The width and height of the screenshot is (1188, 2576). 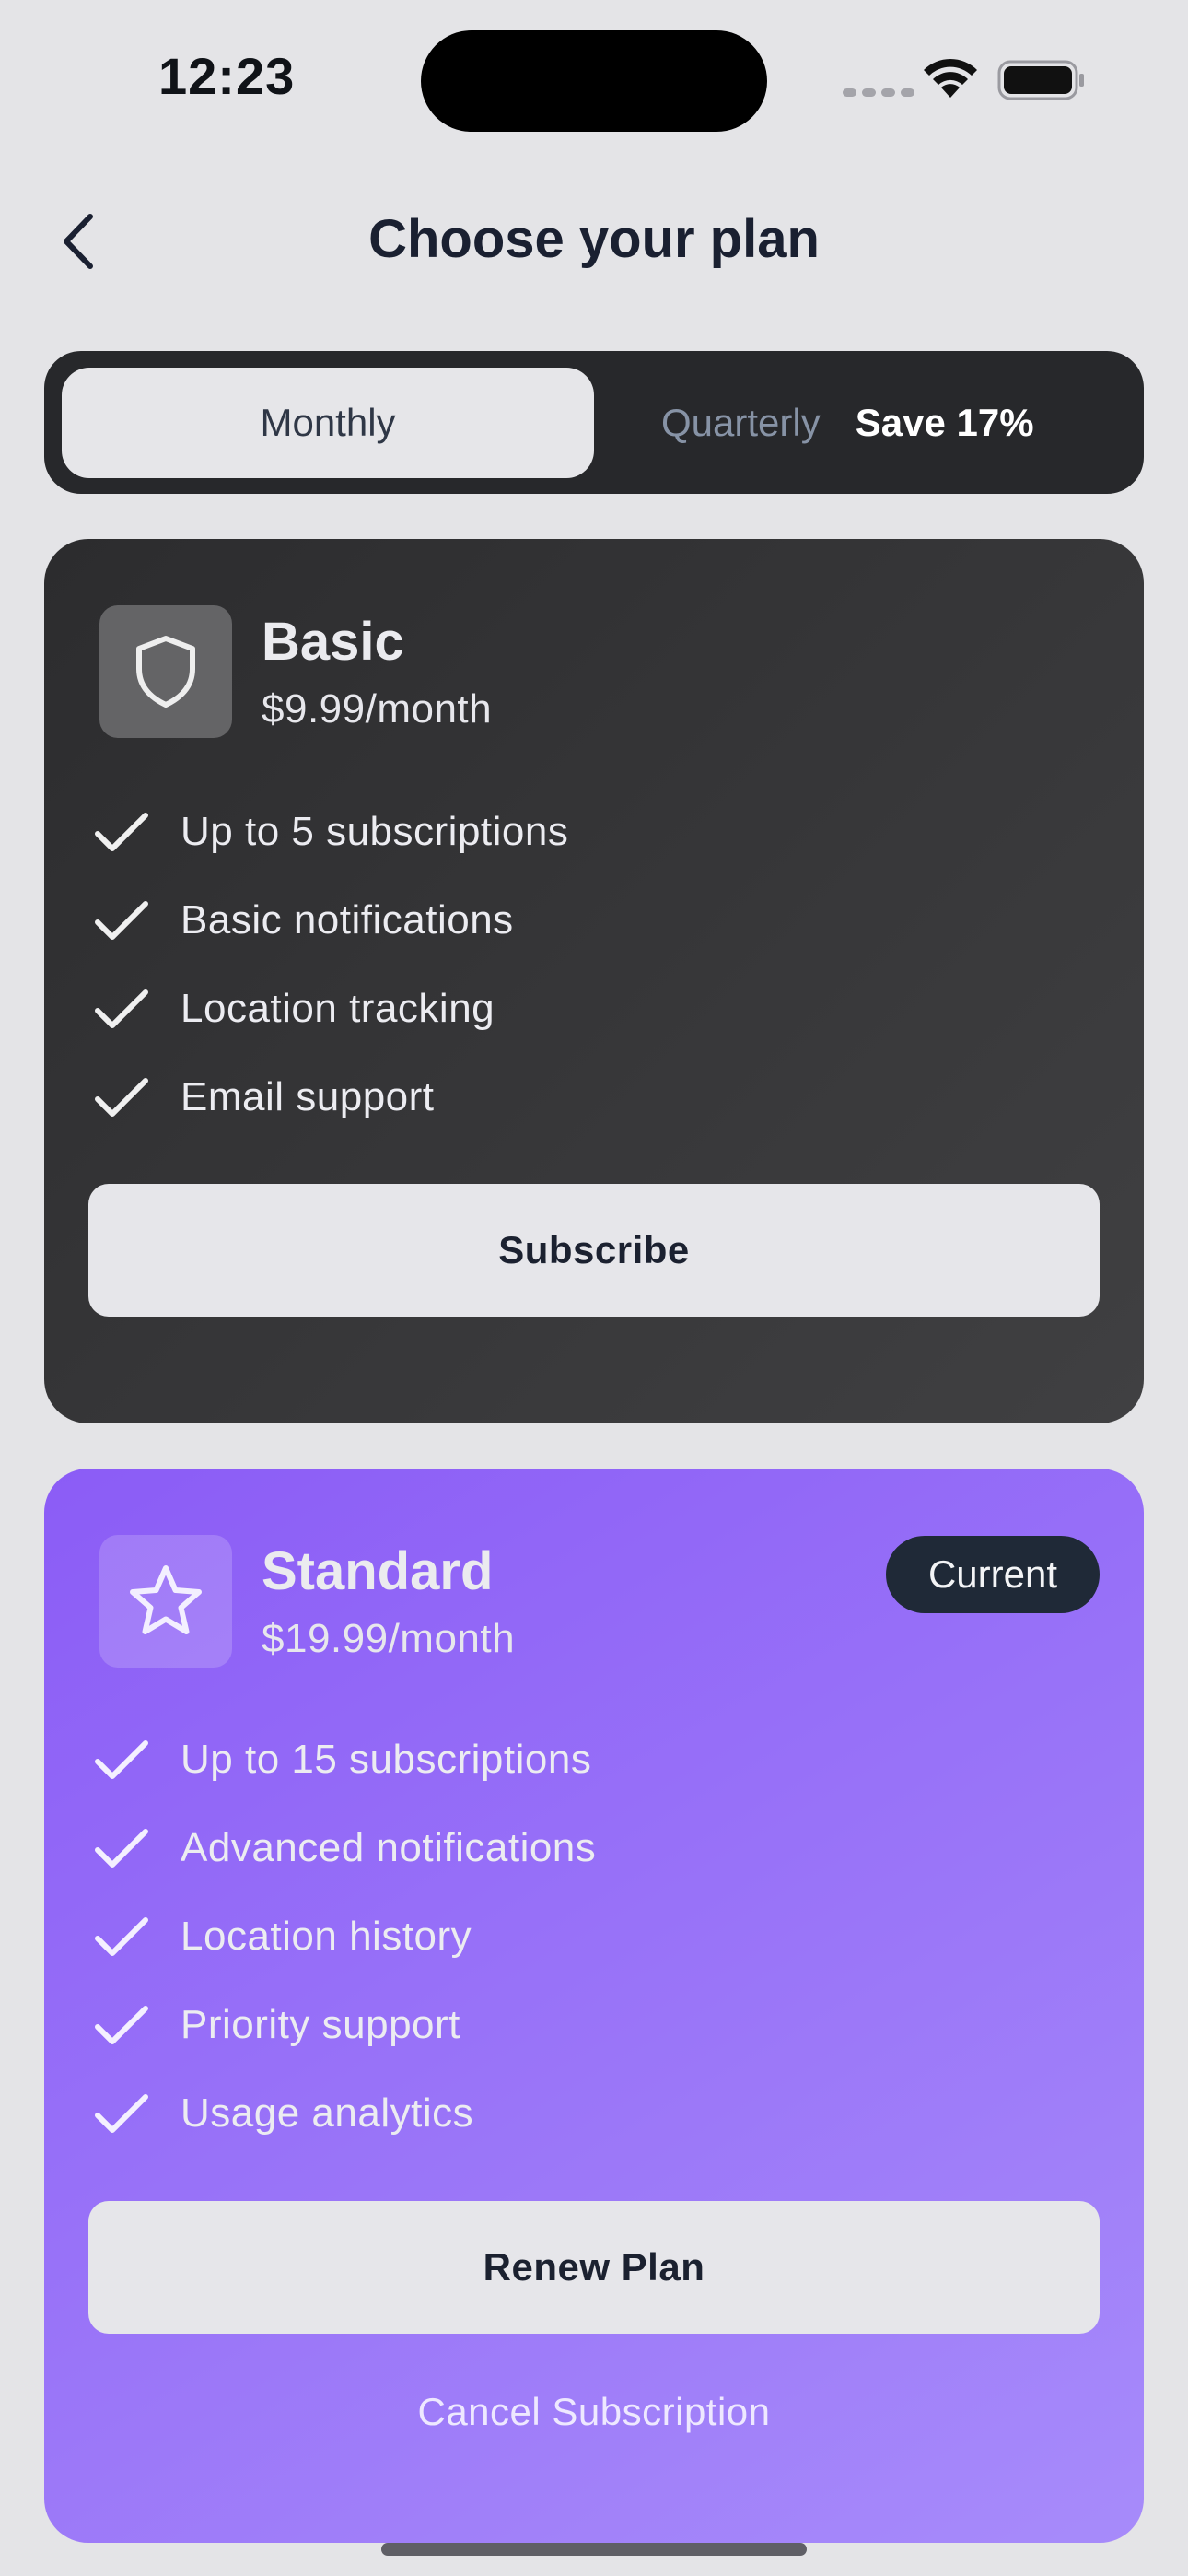 I want to click on plan-name: Standard, so click(x=378, y=1571).